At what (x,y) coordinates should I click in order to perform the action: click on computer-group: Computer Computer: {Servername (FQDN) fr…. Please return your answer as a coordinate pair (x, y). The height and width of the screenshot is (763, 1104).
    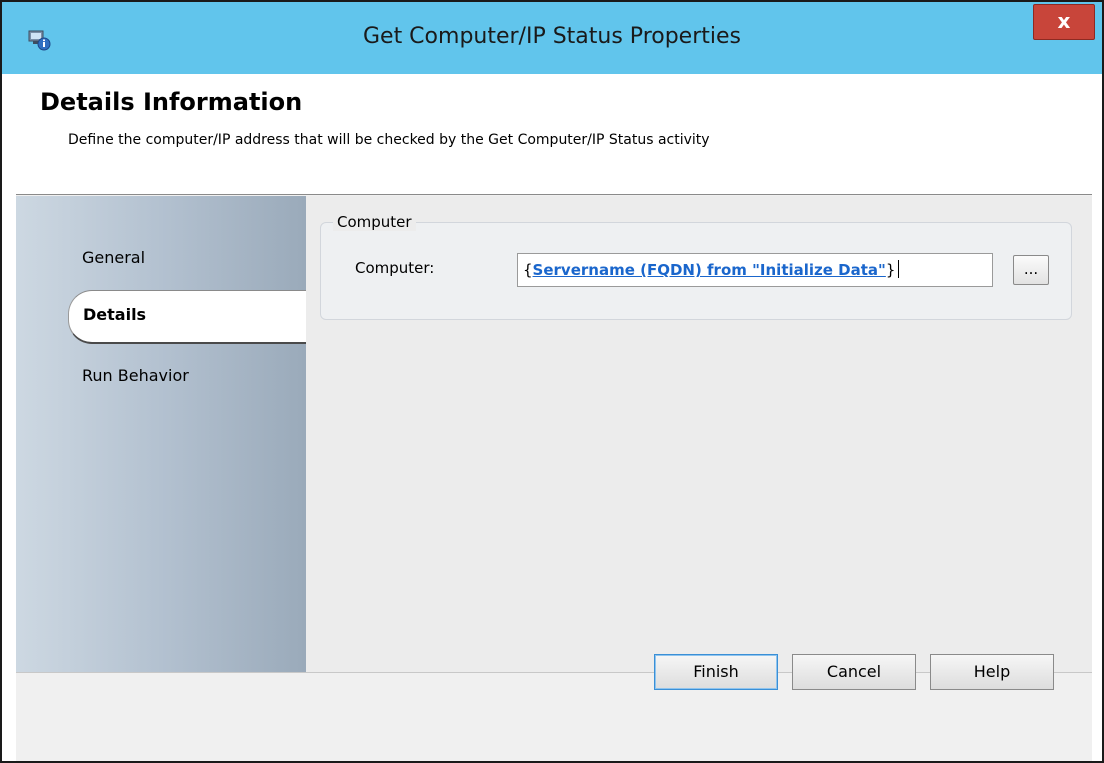
    Looking at the image, I should click on (696, 266).